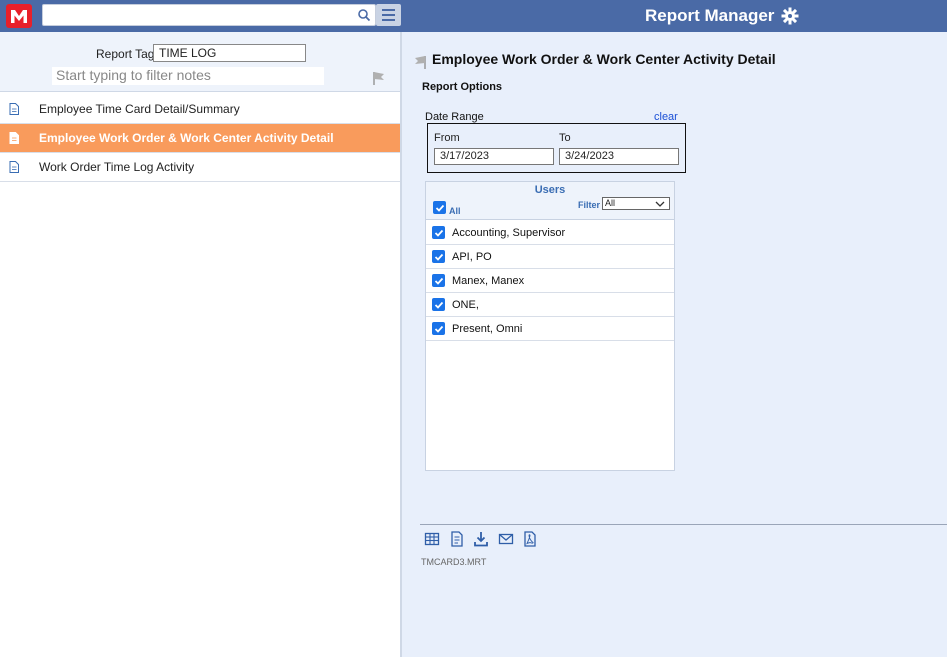  I want to click on report-file-name: TMCARD3.MRT, so click(454, 562).